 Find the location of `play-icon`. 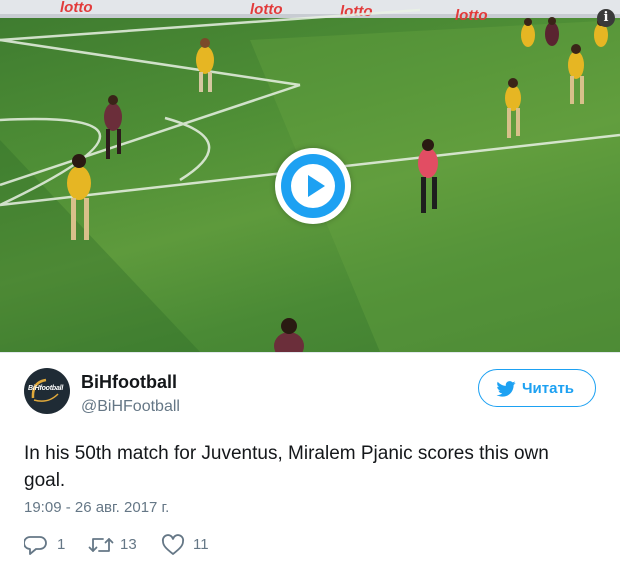

play-icon is located at coordinates (313, 186).